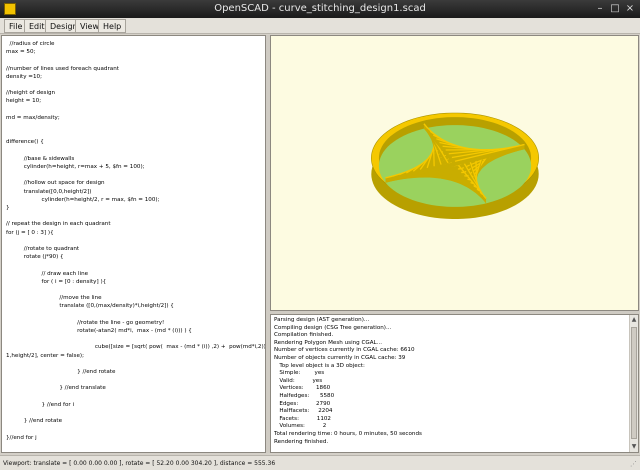 The image size is (640, 470). I want to click on console-line: Halffacets: 2204, so click(303, 411).